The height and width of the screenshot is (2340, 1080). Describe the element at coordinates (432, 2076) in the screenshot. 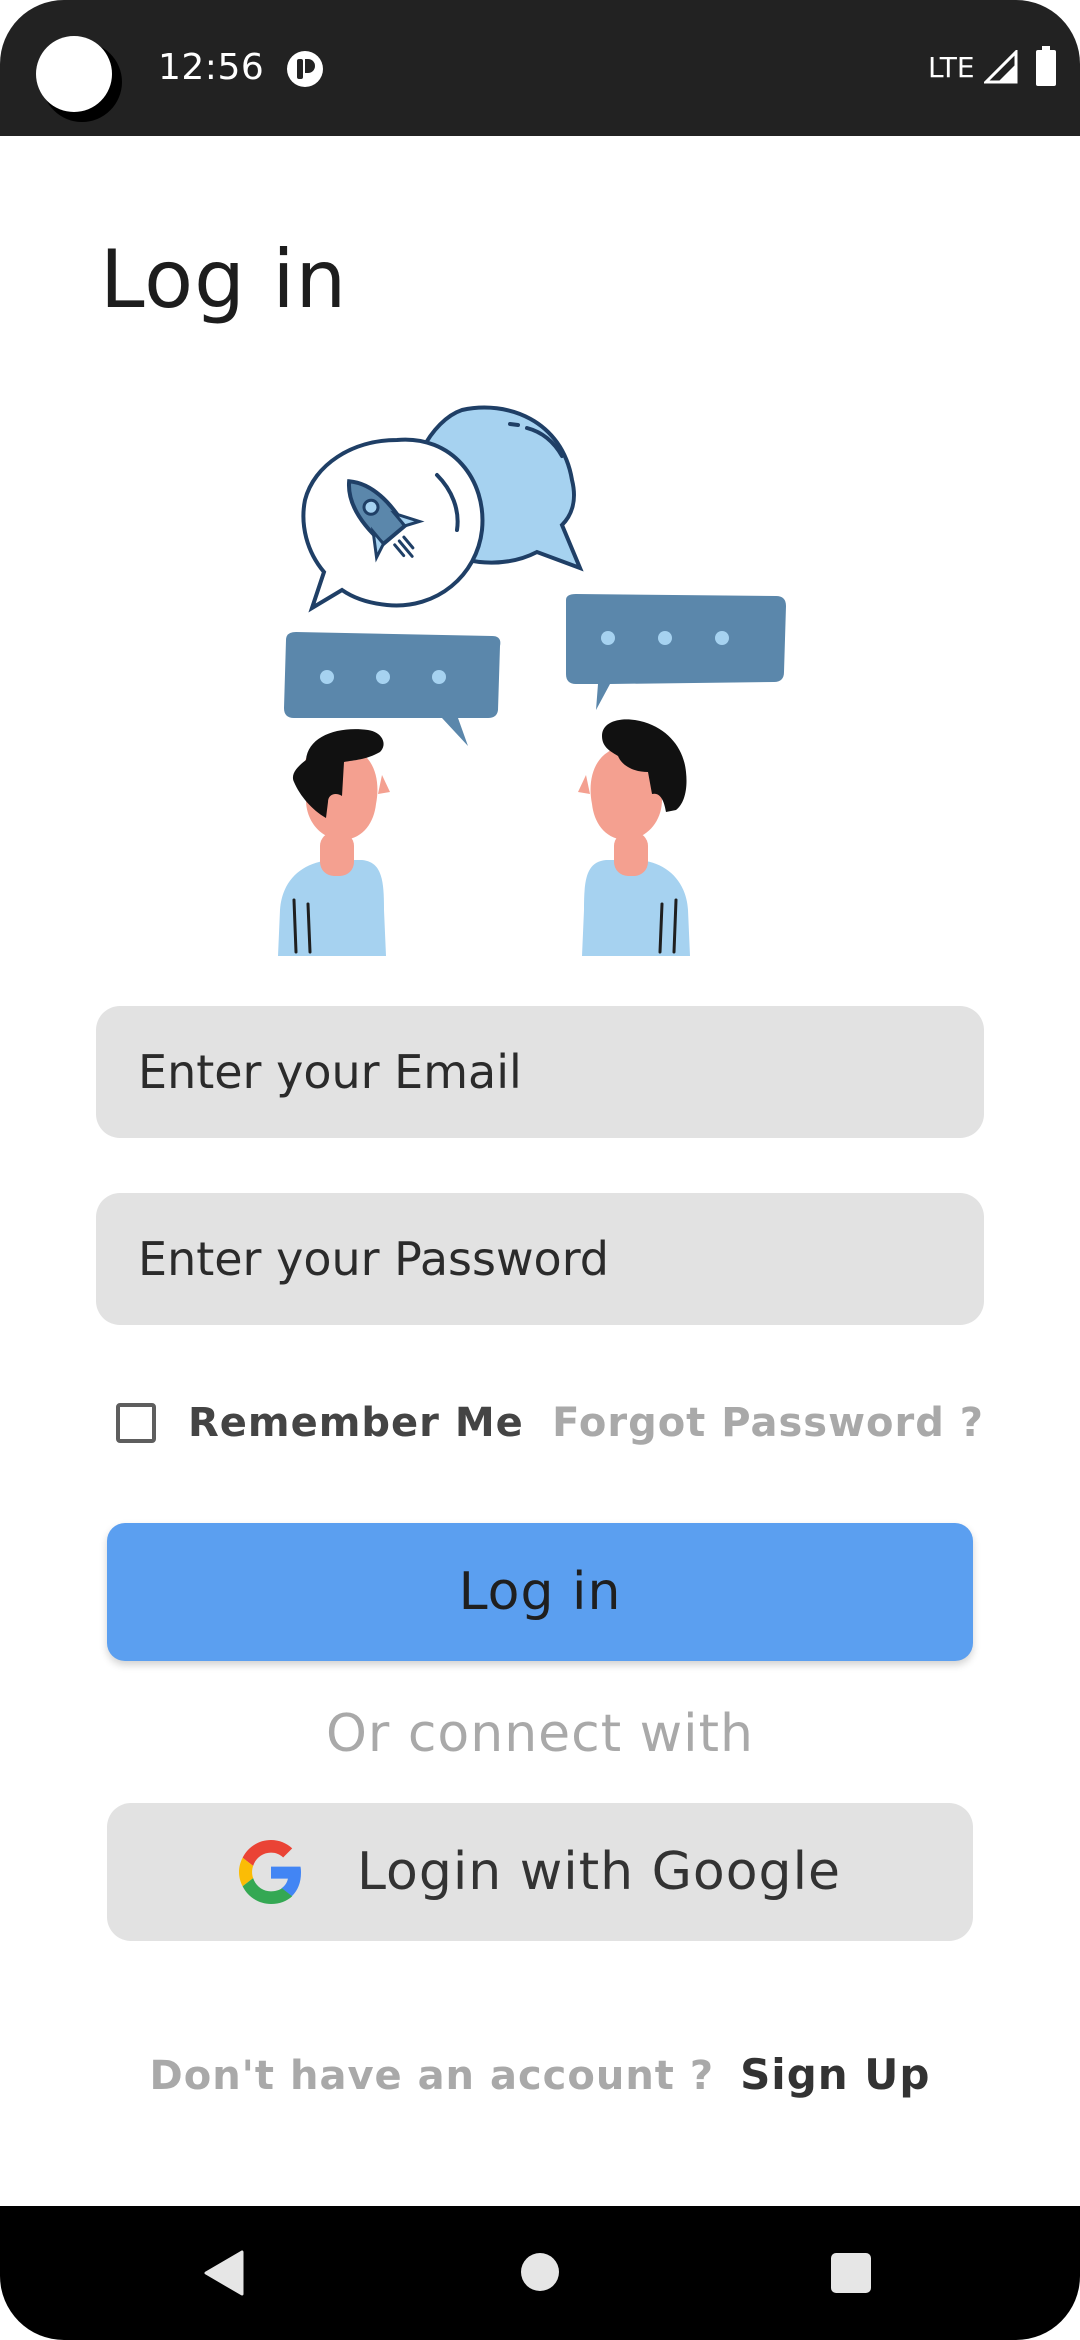

I see `signup-prompt: Don't have an account ?` at that location.